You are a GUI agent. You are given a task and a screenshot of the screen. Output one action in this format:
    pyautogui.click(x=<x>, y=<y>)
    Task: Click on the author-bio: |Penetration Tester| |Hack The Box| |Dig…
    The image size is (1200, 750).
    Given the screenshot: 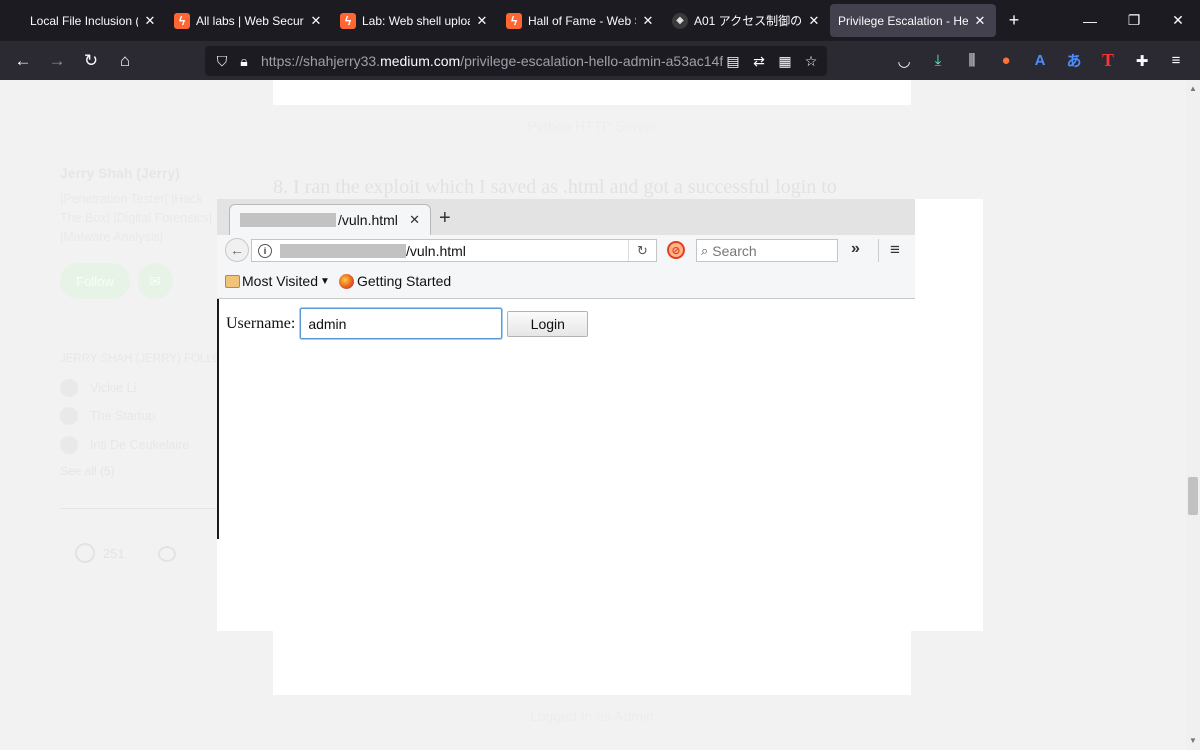 What is the action you would take?
    pyautogui.click(x=136, y=218)
    